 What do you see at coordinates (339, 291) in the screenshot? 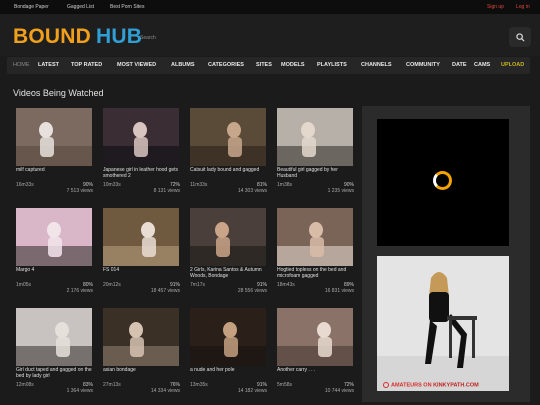
I see `video-views: 16 831 views` at bounding box center [339, 291].